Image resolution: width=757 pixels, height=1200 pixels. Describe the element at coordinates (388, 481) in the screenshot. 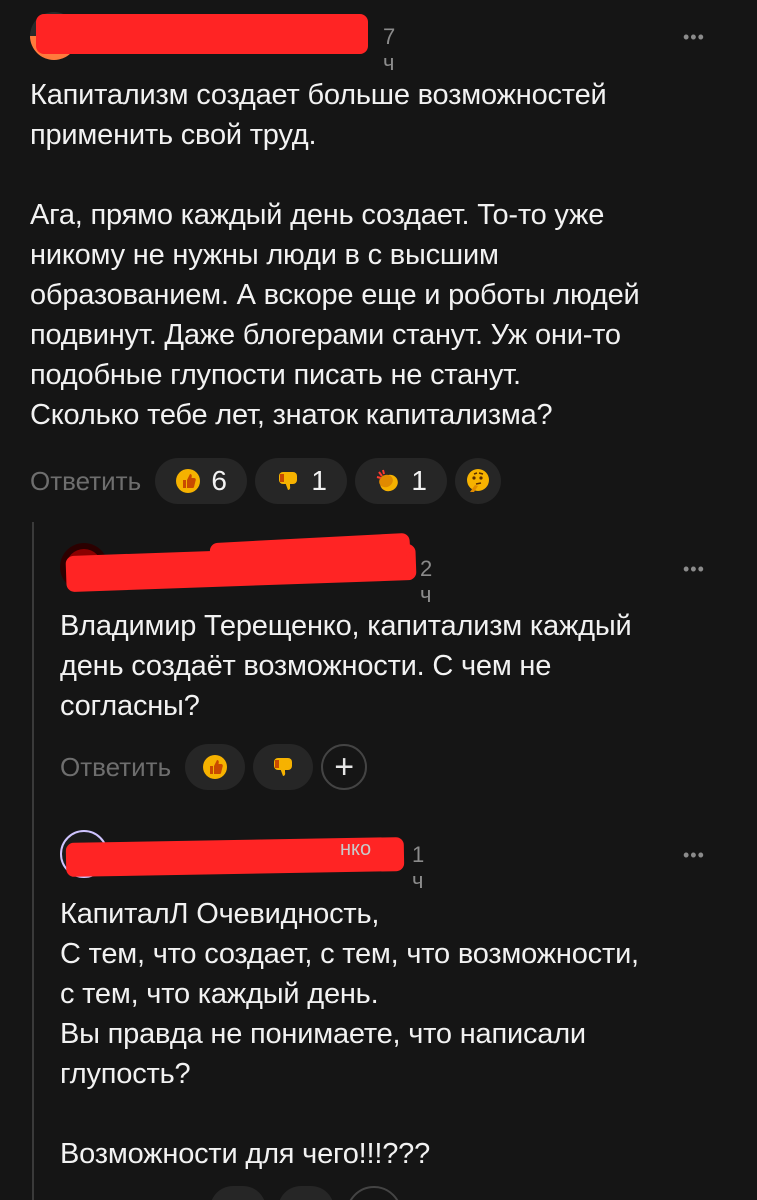

I see `clapping-hands-icon` at that location.